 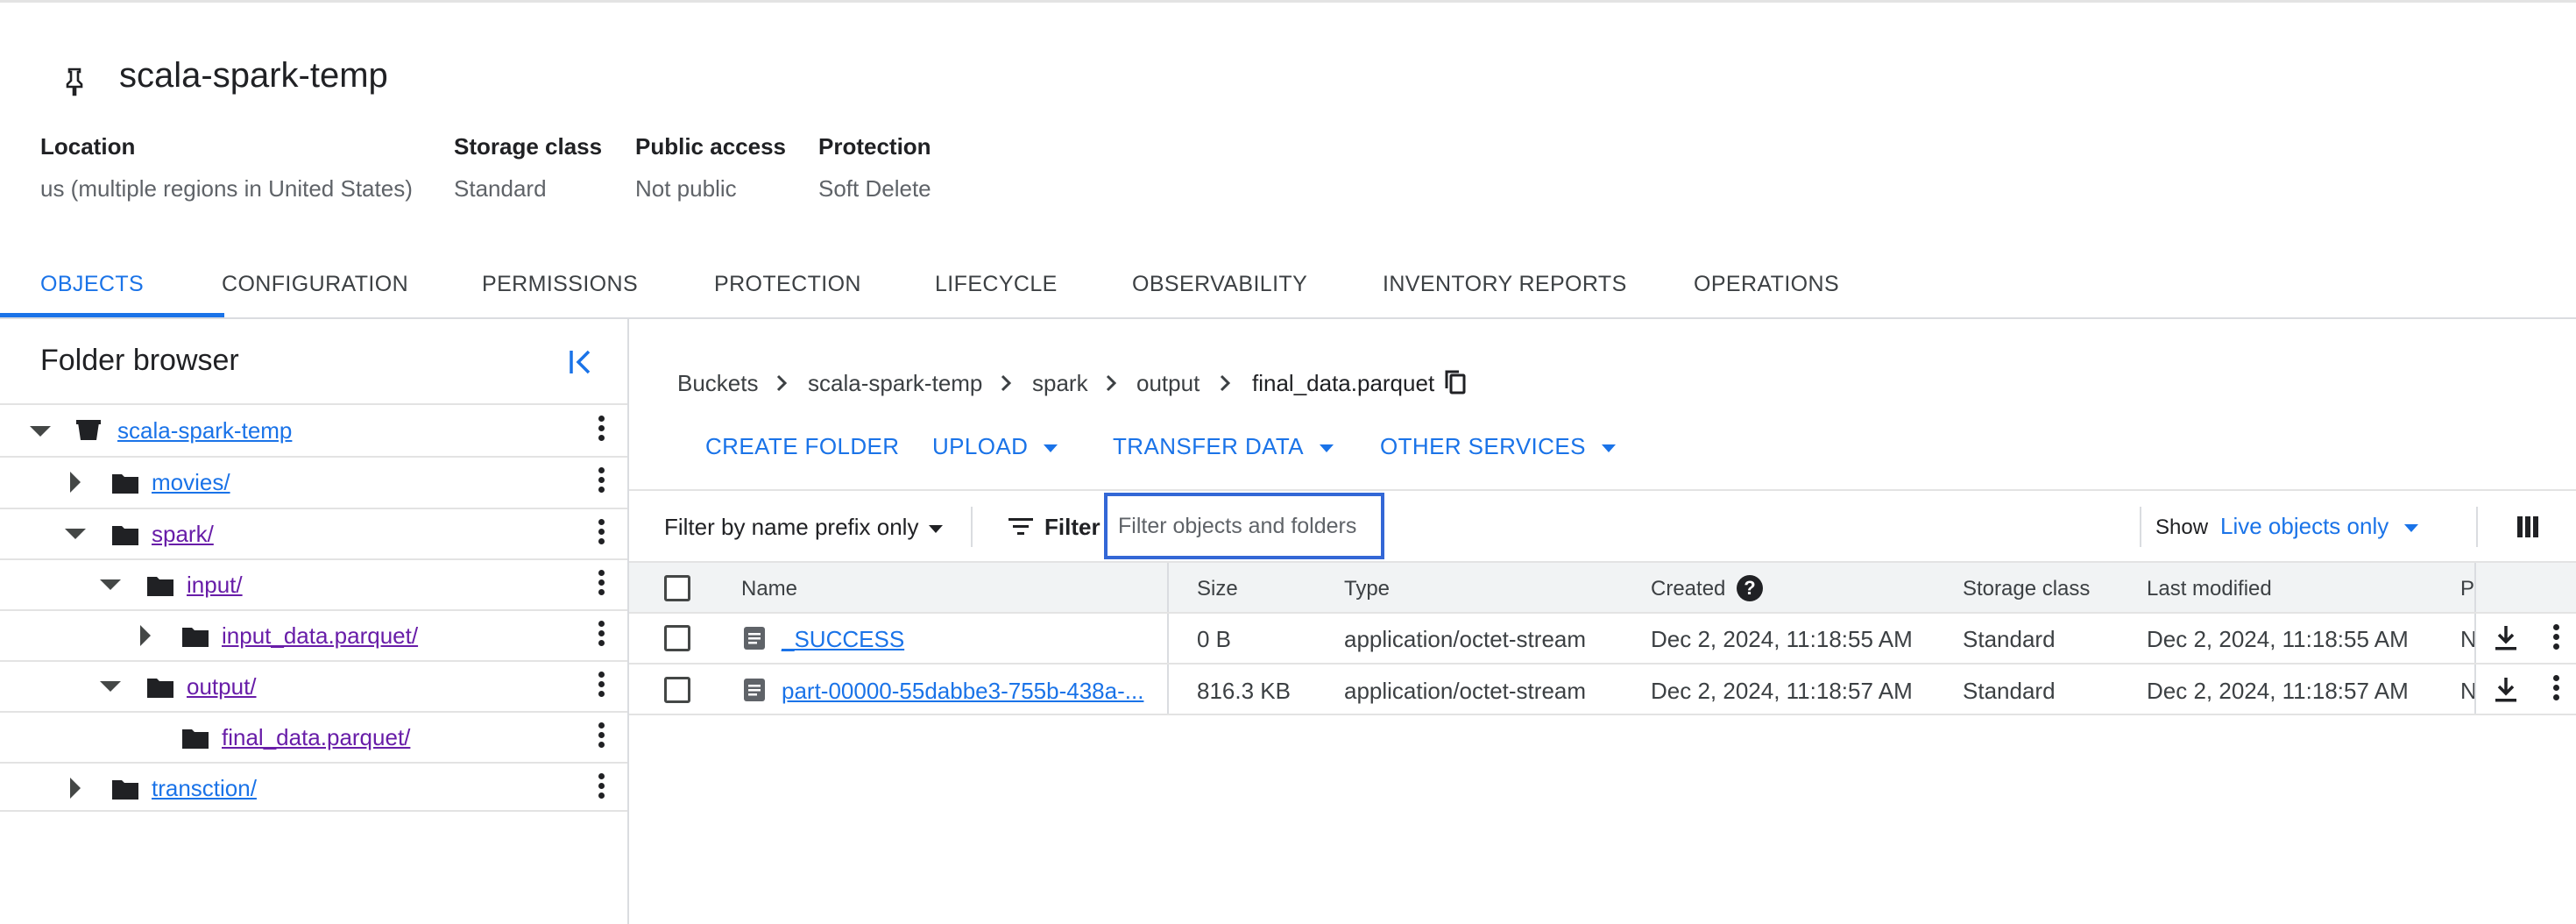 What do you see at coordinates (677, 588) in the screenshot?
I see `select-all-checkbox` at bounding box center [677, 588].